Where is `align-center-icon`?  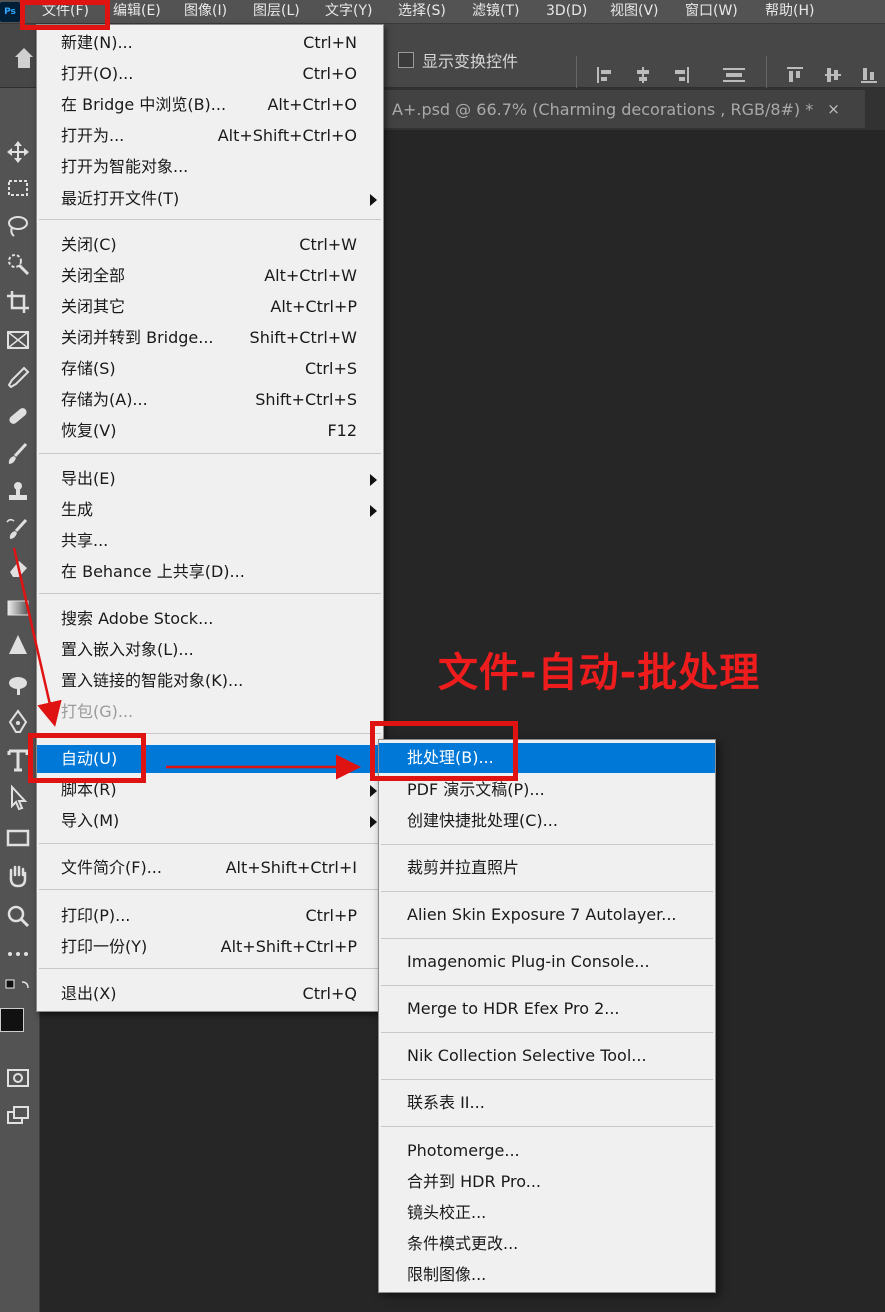
align-center-icon is located at coordinates (643, 75).